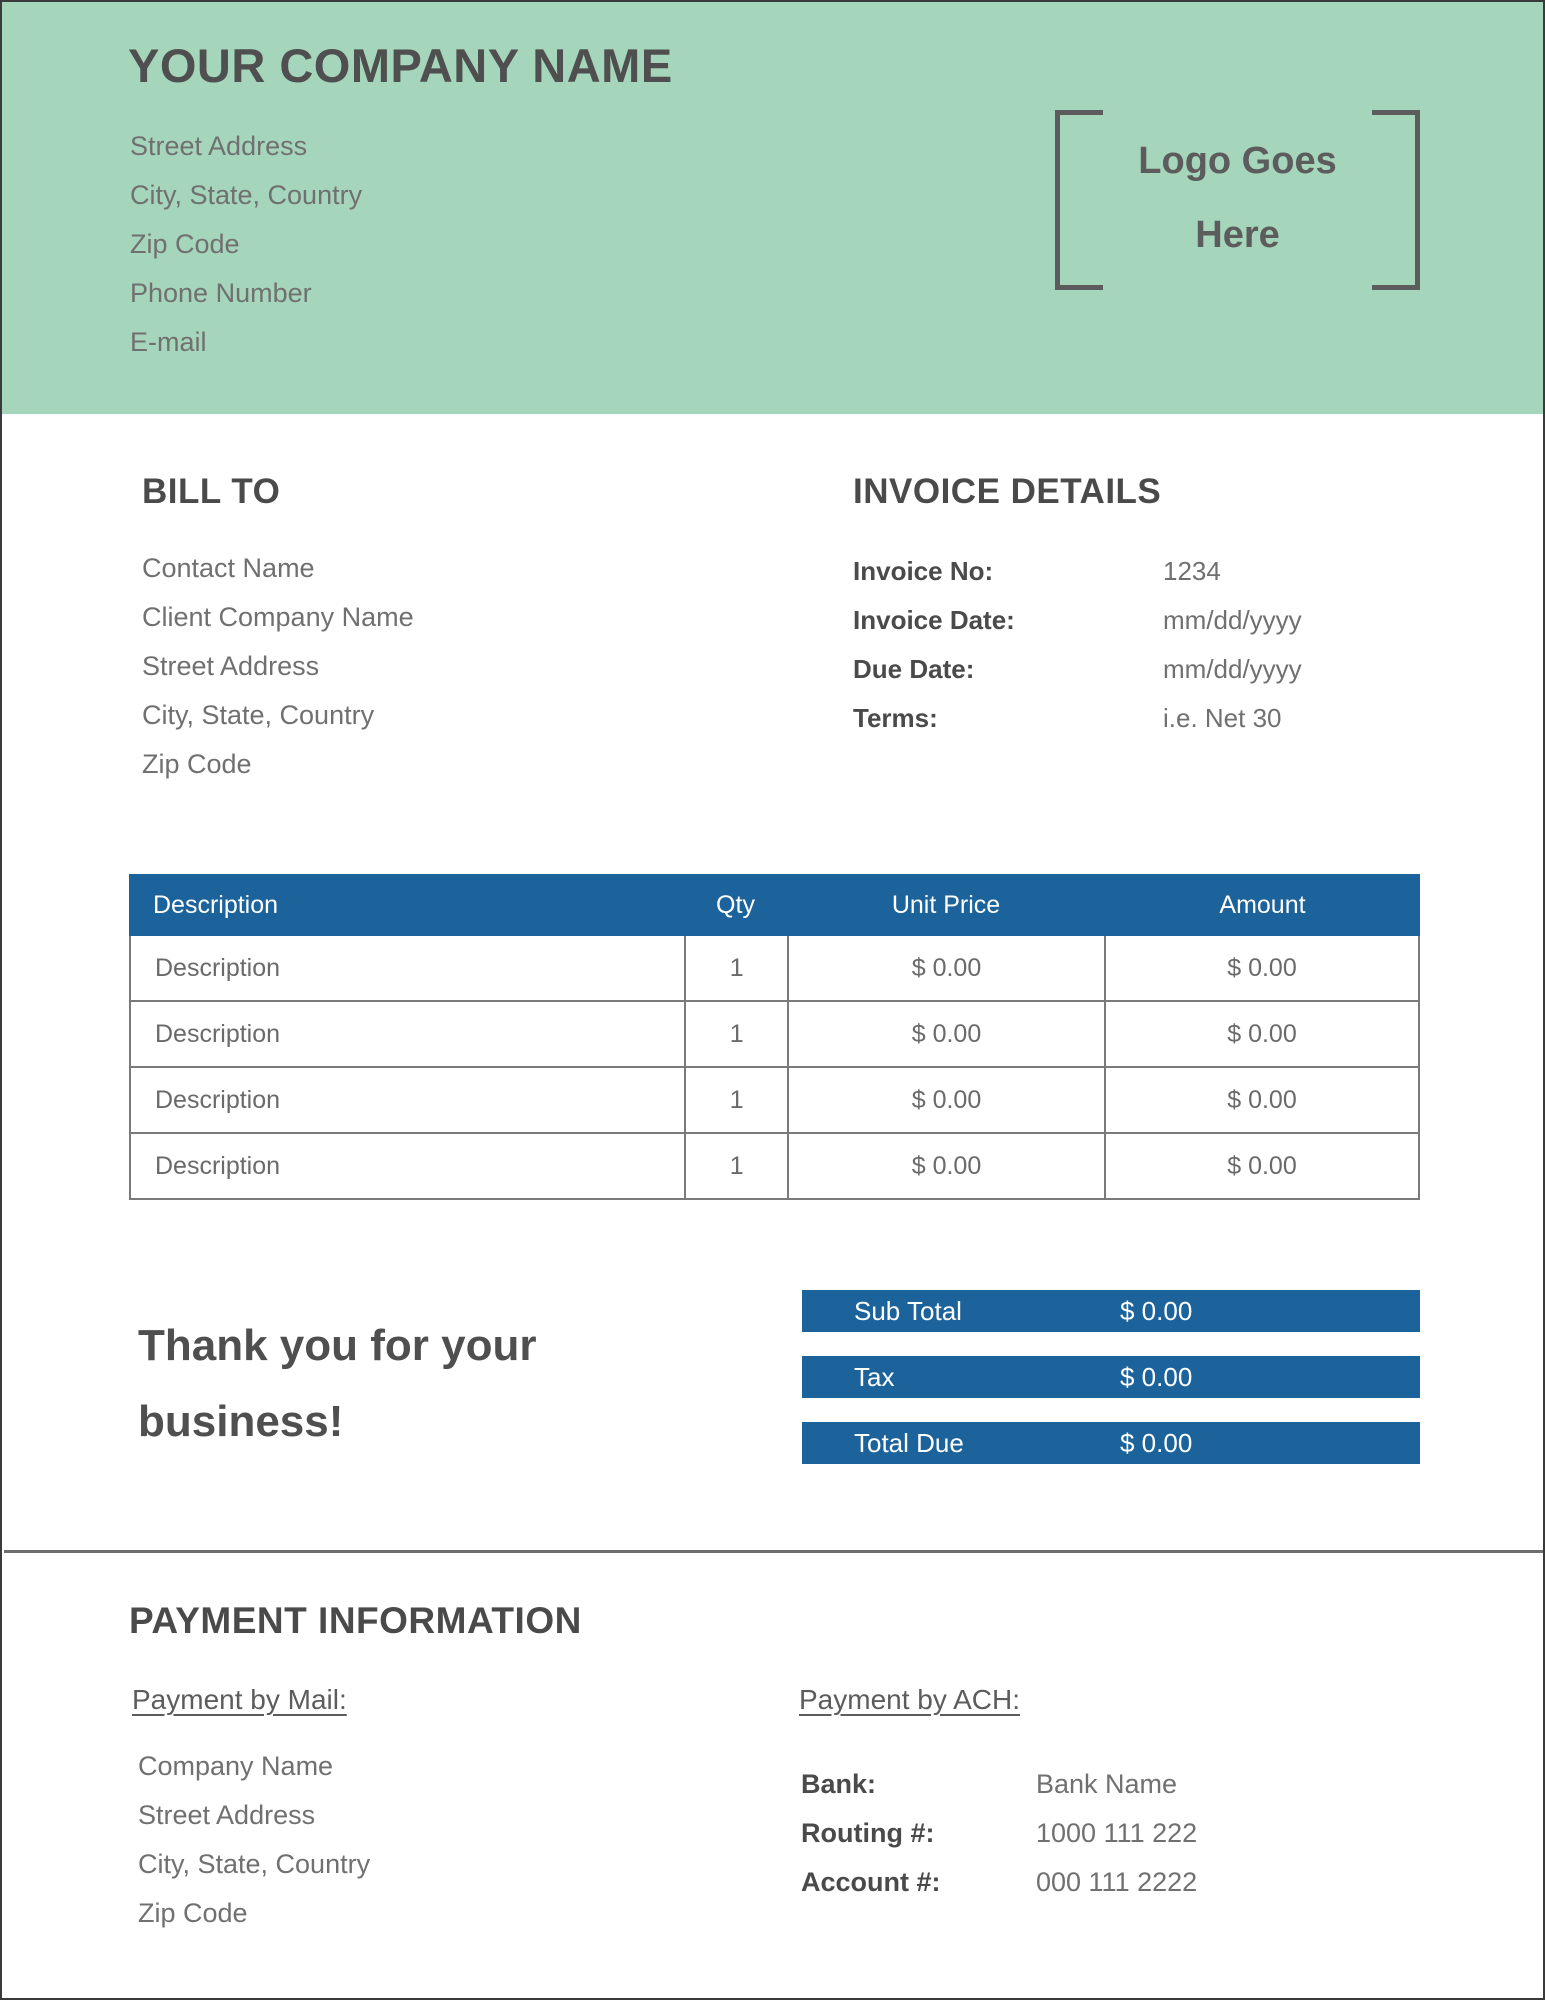 Image resolution: width=1545 pixels, height=2000 pixels. I want to click on totals-row-sub-total: Sub Total $ 0.00, so click(1111, 1311).